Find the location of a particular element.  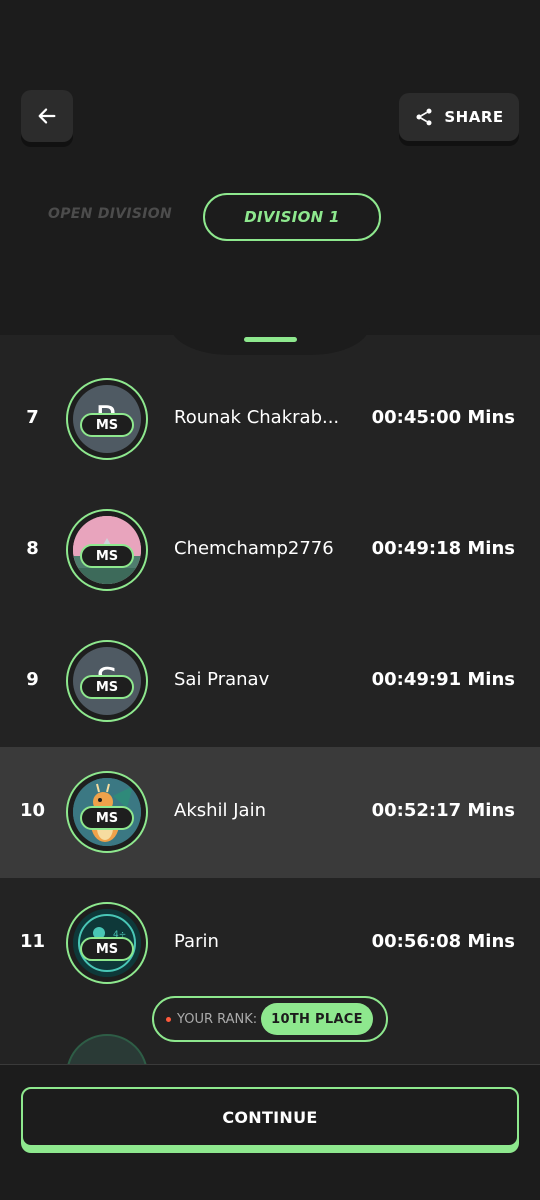

rank-number: 11 is located at coordinates (32, 941).